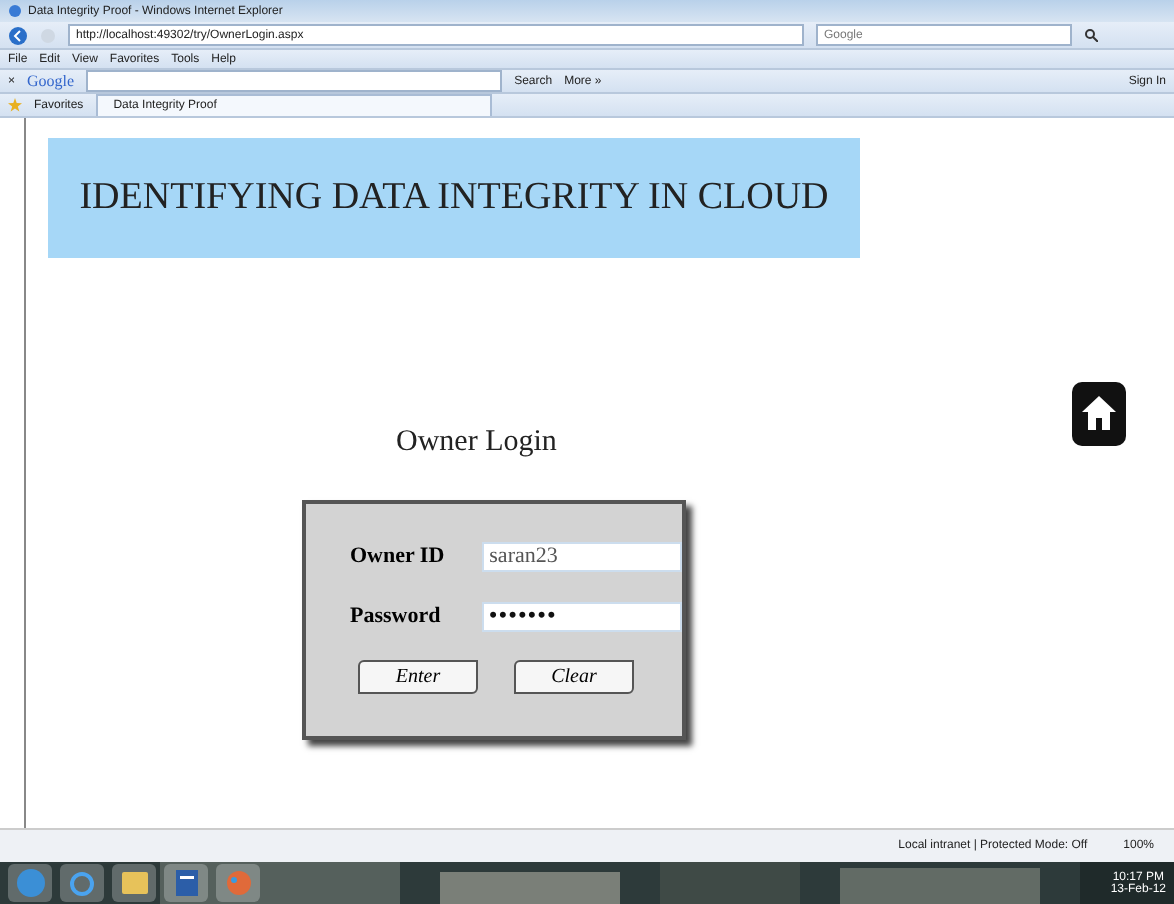 The width and height of the screenshot is (1174, 904). I want to click on start-button, so click(30, 883).